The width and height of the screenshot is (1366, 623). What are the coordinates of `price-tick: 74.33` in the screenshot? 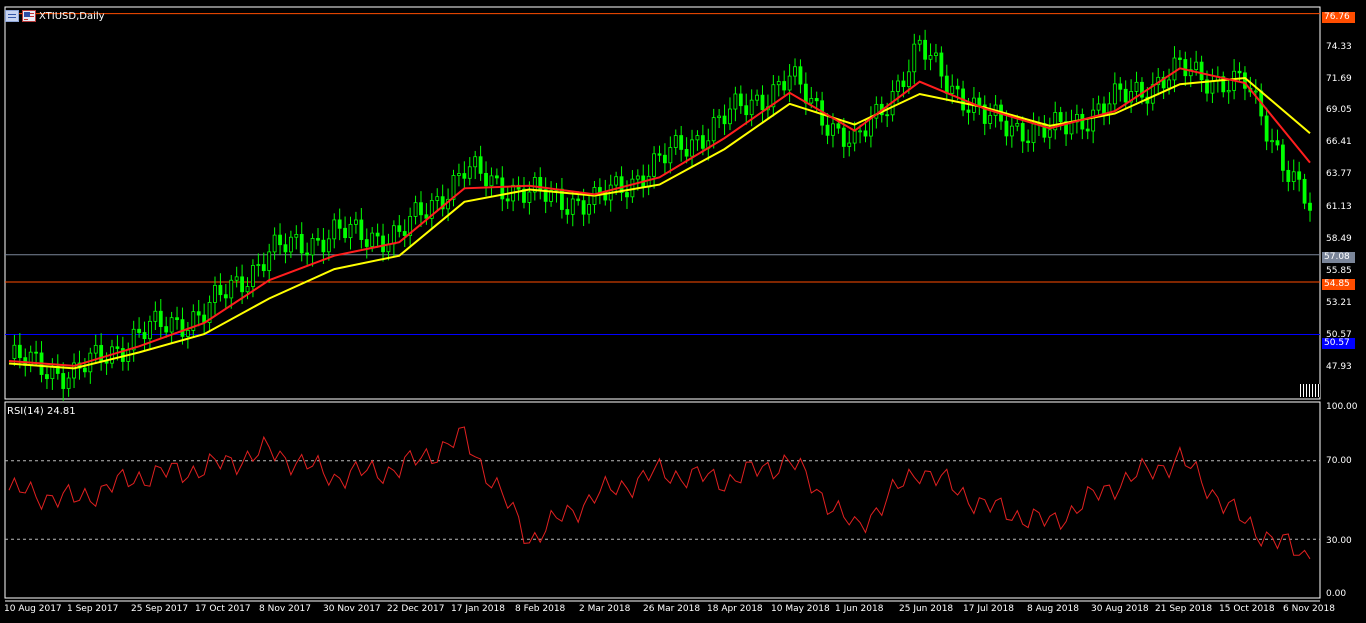 It's located at (1339, 47).